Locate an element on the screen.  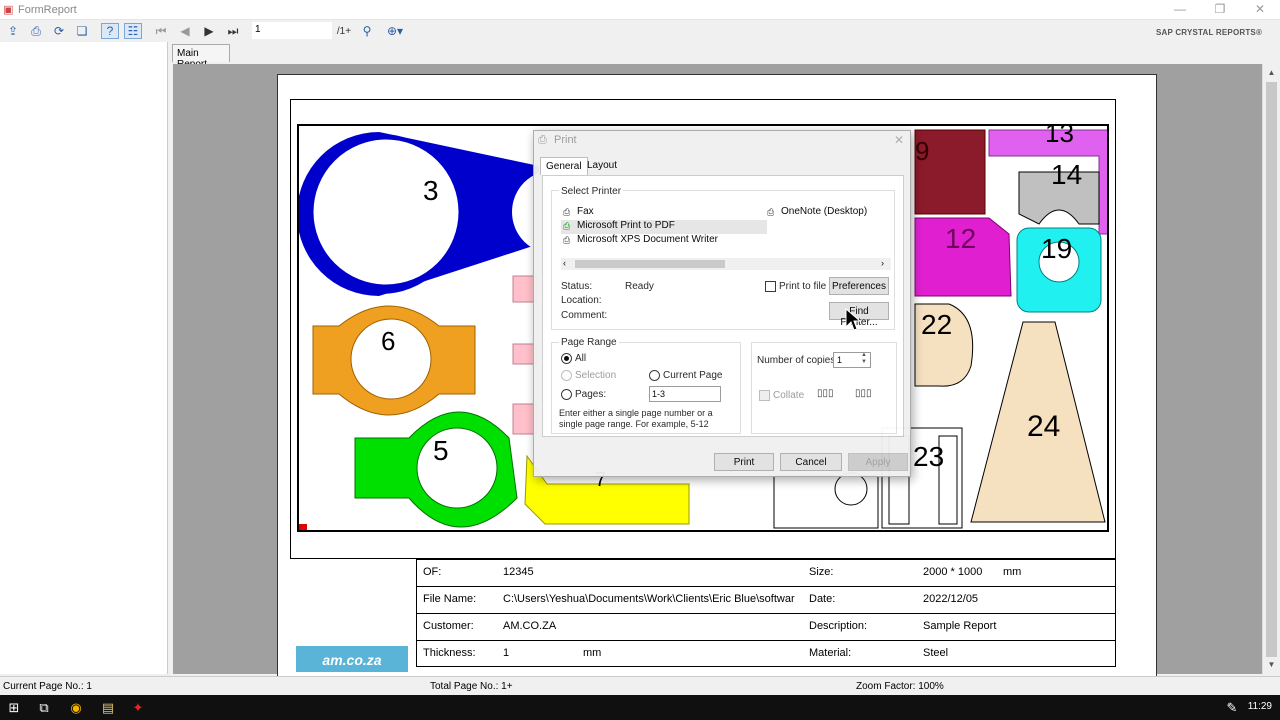
cancel-button: Cancel is located at coordinates (811, 462).